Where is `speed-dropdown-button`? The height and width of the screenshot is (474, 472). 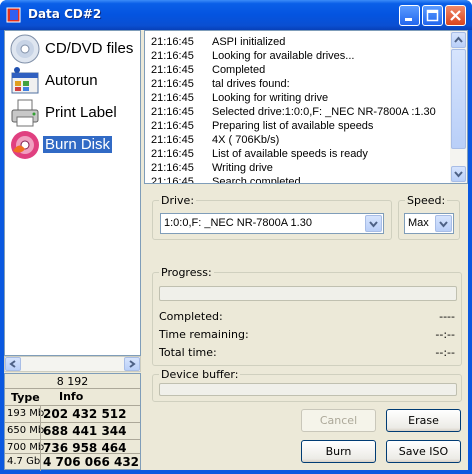 speed-dropdown-button is located at coordinates (443, 223).